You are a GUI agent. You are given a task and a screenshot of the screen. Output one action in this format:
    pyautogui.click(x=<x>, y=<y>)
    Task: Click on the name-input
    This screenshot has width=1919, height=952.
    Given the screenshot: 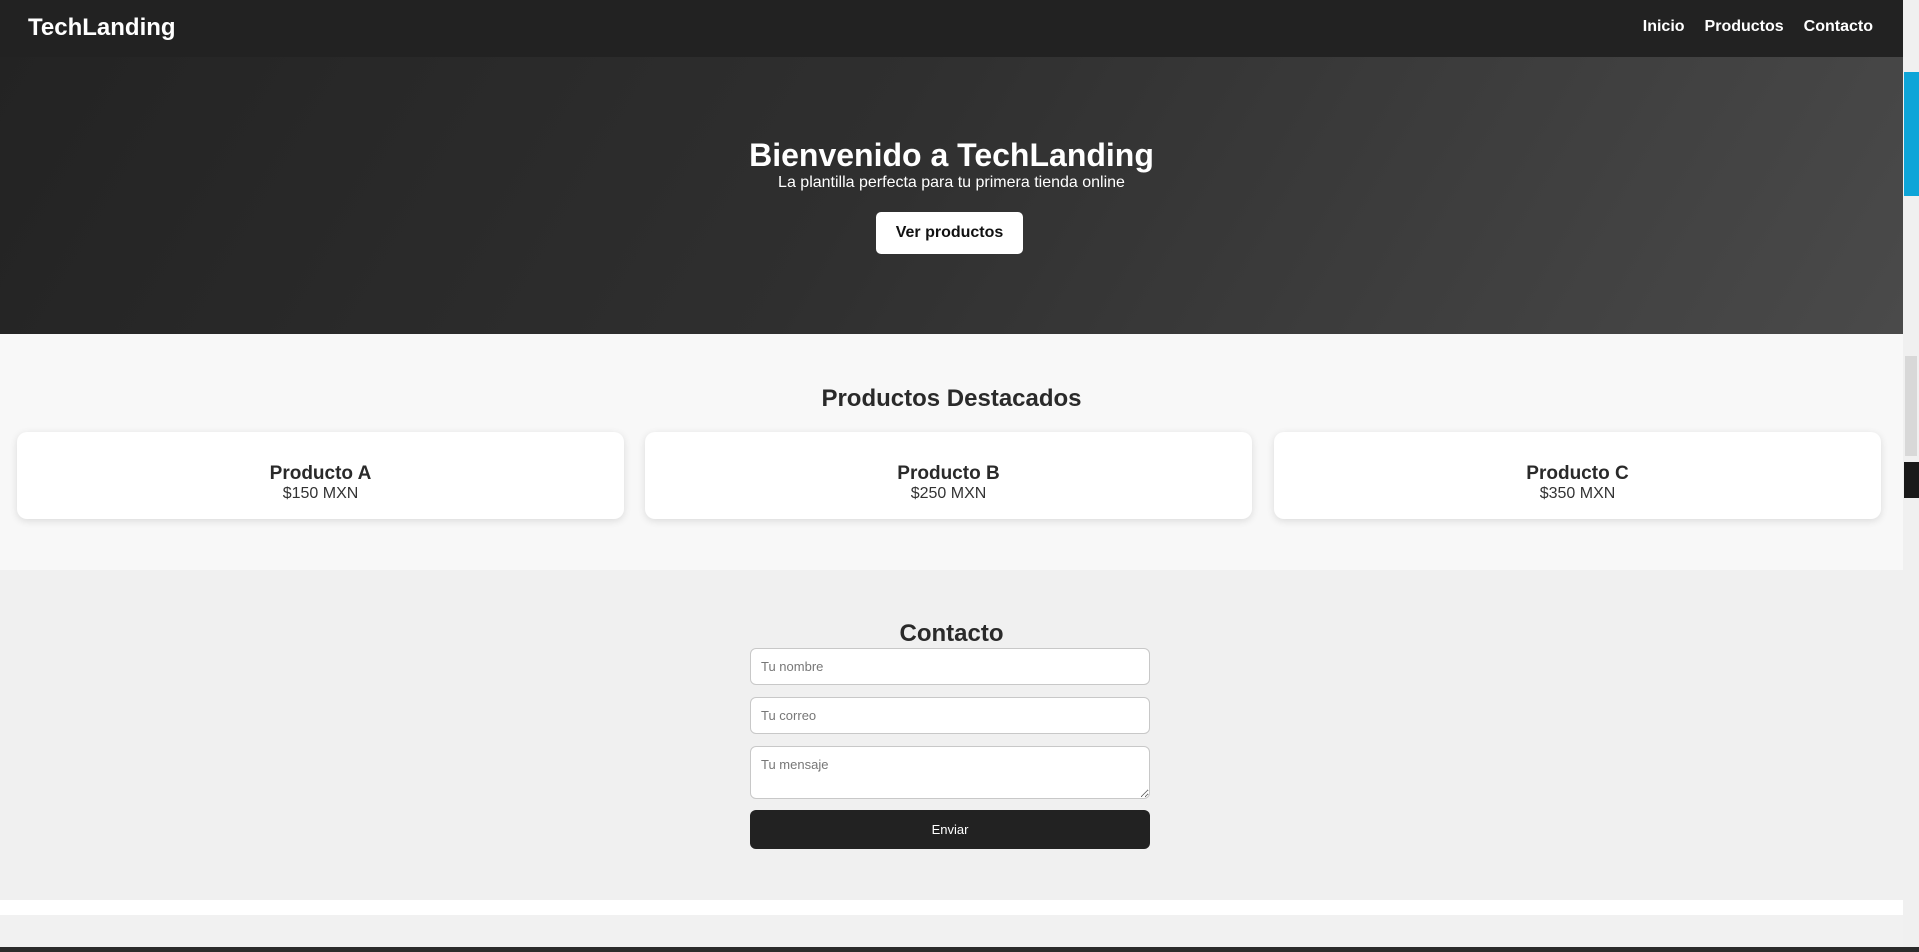 What is the action you would take?
    pyautogui.click(x=950, y=666)
    